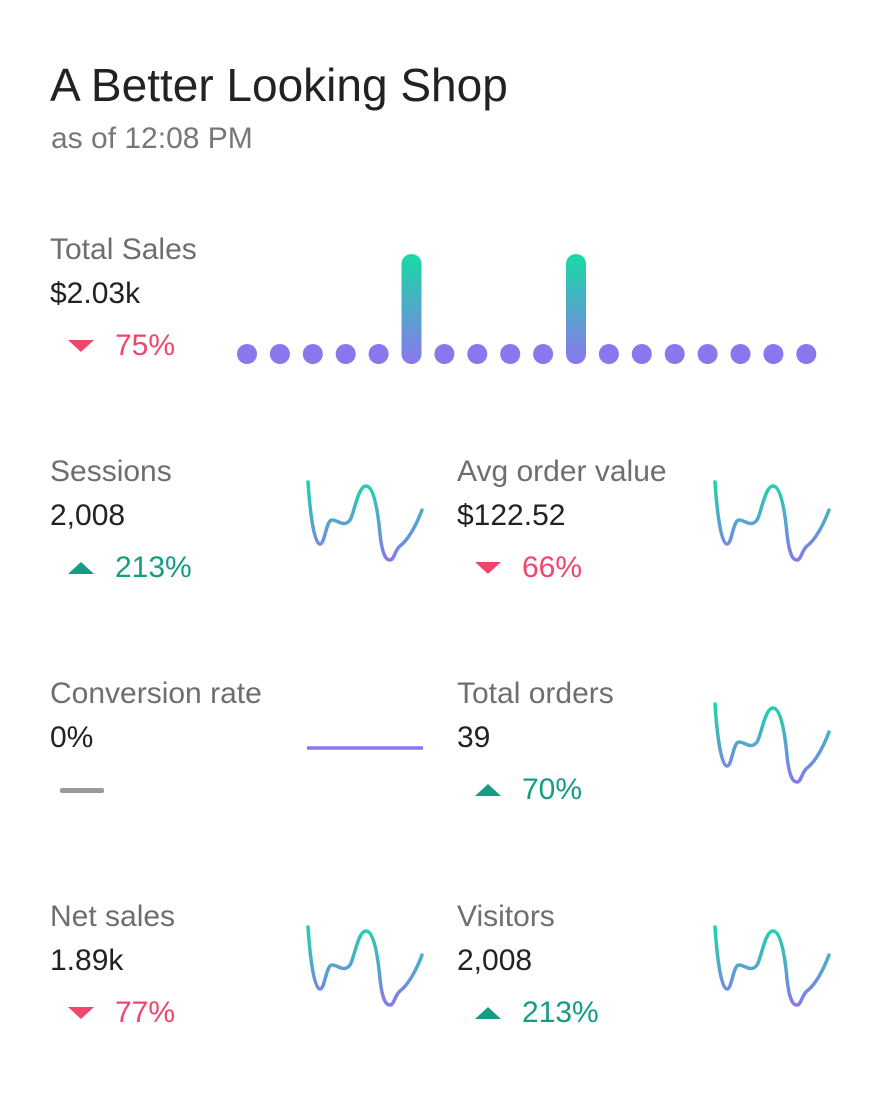  What do you see at coordinates (495, 960) in the screenshot?
I see `visitors-value: 2,008` at bounding box center [495, 960].